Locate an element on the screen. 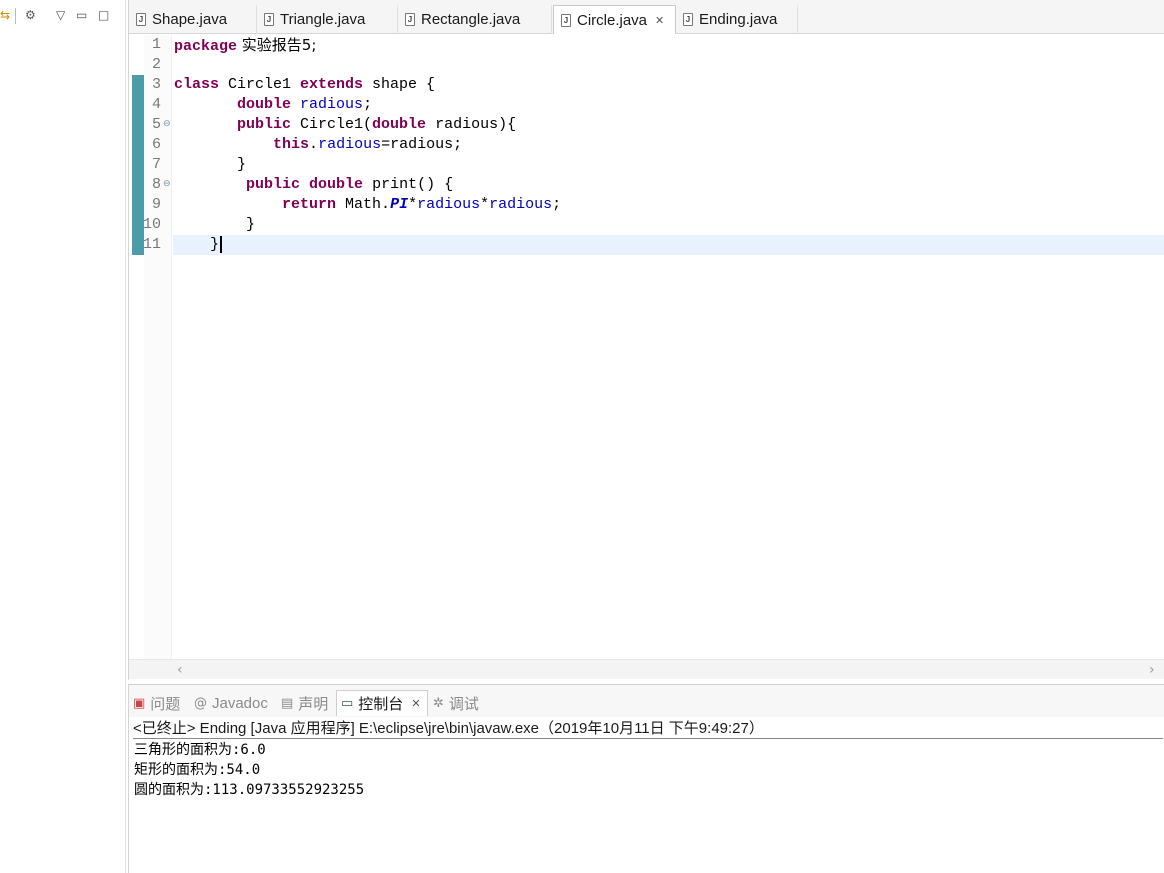 This screenshot has height=873, width=1164. tab-label: Rectangle.java is located at coordinates (471, 19).